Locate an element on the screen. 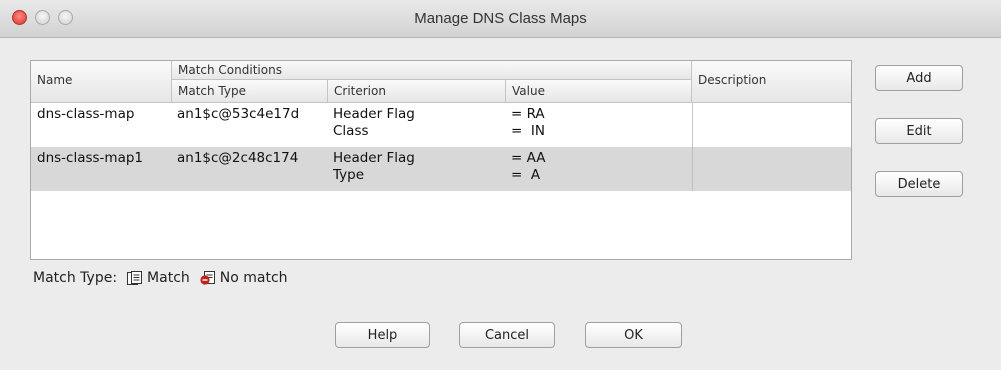  row-value-1: = RA is located at coordinates (528, 114).